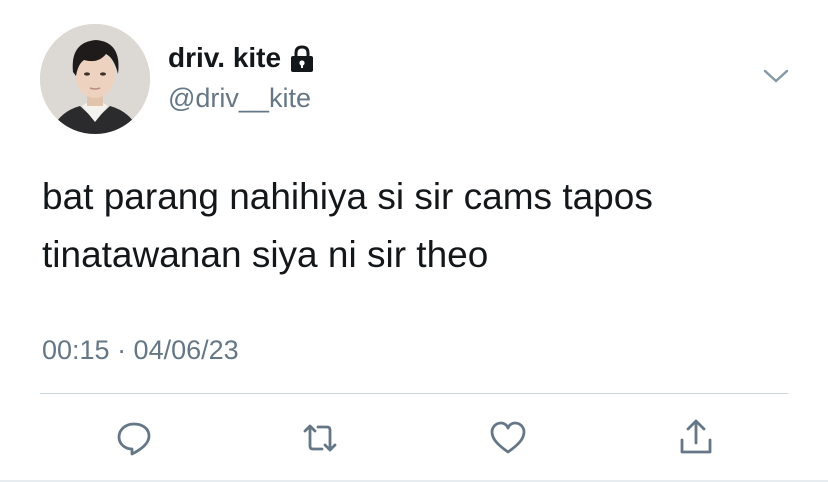 This screenshot has width=828, height=482. What do you see at coordinates (414, 393) in the screenshot?
I see `divider` at bounding box center [414, 393].